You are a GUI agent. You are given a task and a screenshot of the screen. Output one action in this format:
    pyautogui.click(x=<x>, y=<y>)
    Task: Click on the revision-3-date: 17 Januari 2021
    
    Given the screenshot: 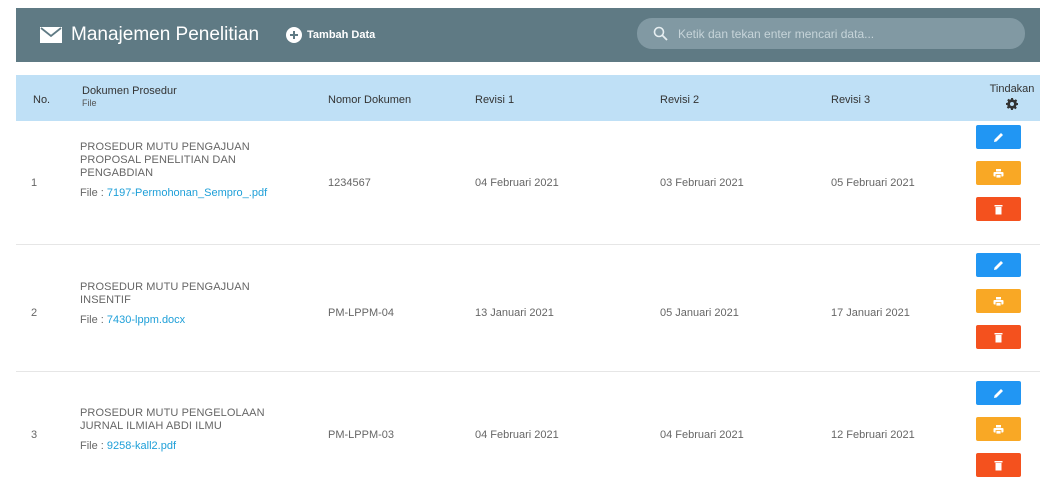 What is the action you would take?
    pyautogui.click(x=870, y=313)
    